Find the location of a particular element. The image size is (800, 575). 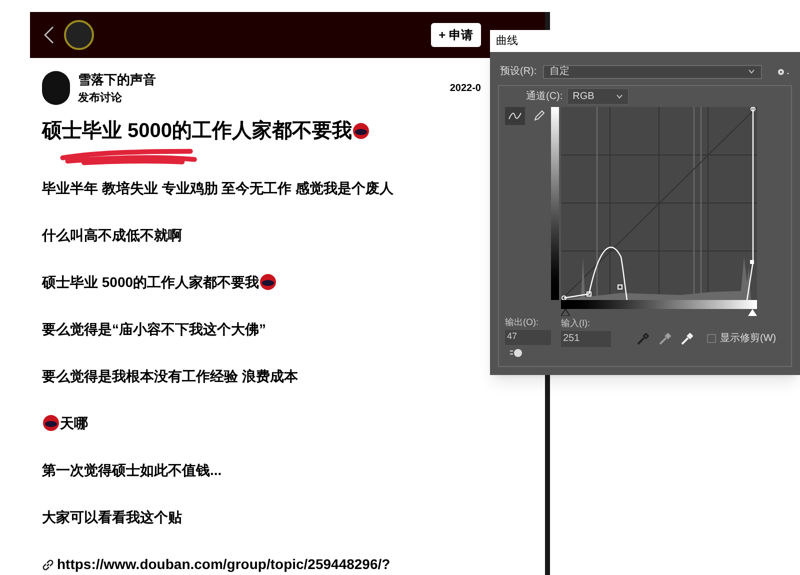

post-date: 2022-0 is located at coordinates (465, 89).